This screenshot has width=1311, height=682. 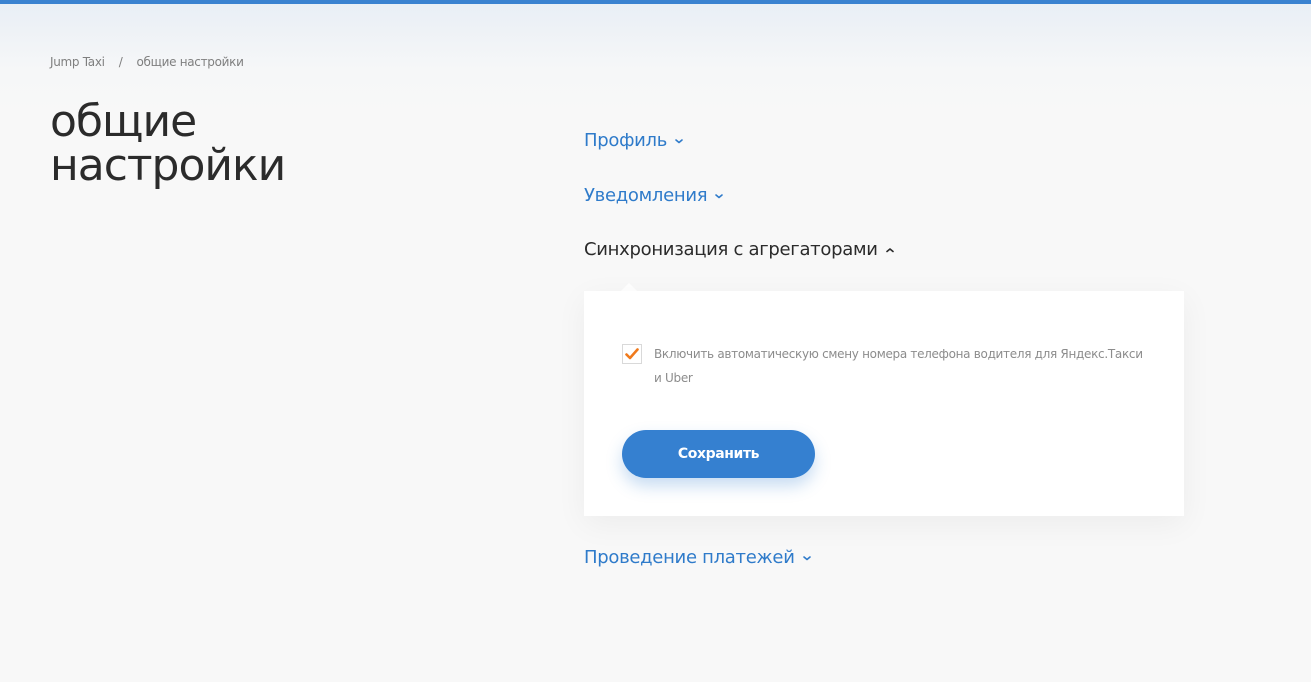 I want to click on section-notifications: Уведомления, so click(x=654, y=195).